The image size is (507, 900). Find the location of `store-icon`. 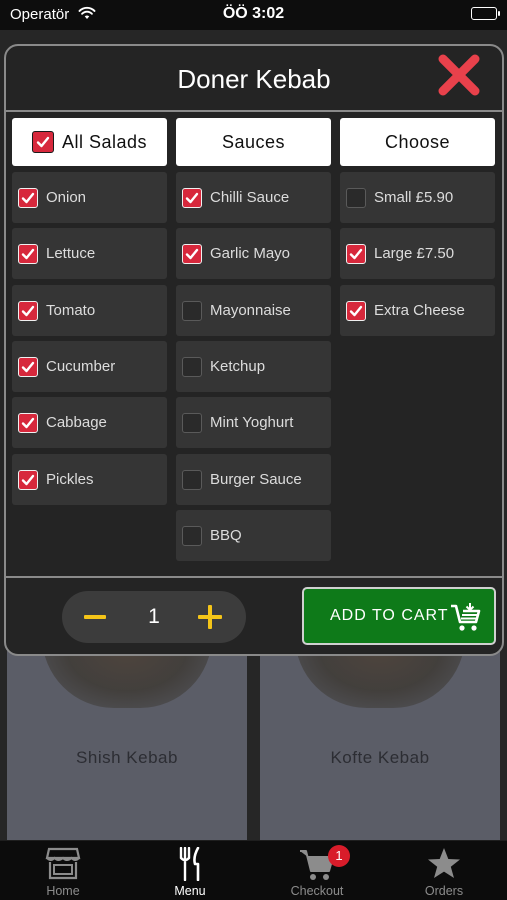

store-icon is located at coordinates (63, 863).